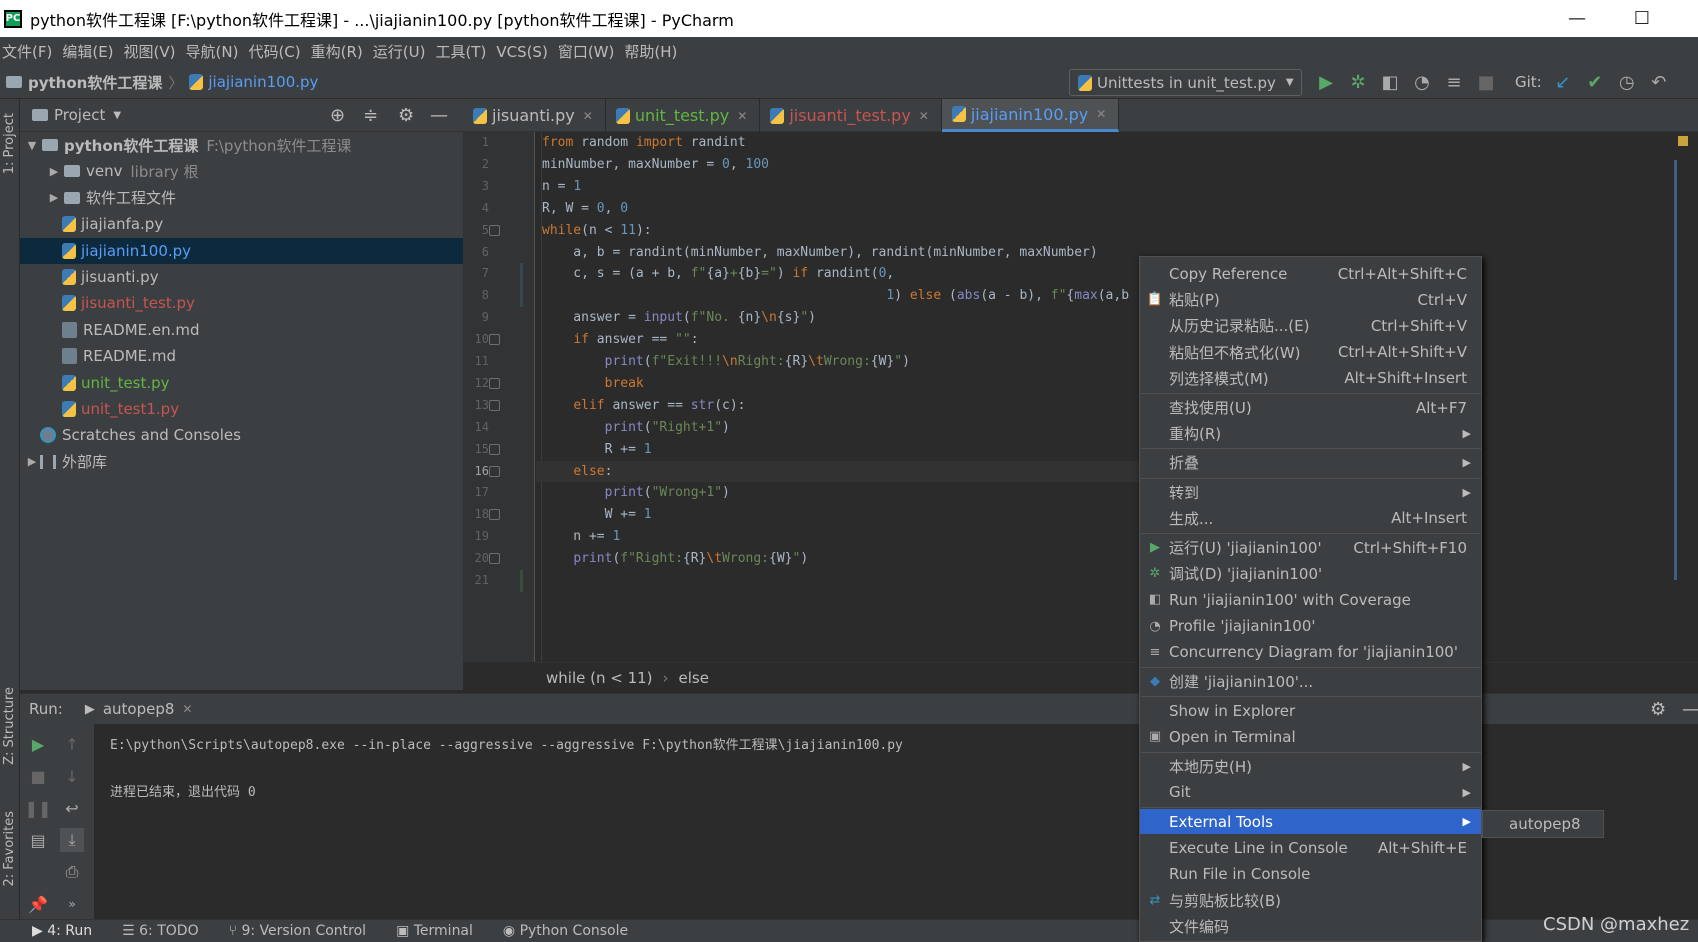 The height and width of the screenshot is (942, 1698). I want to click on menu-tools: 工具(T), so click(463, 51).